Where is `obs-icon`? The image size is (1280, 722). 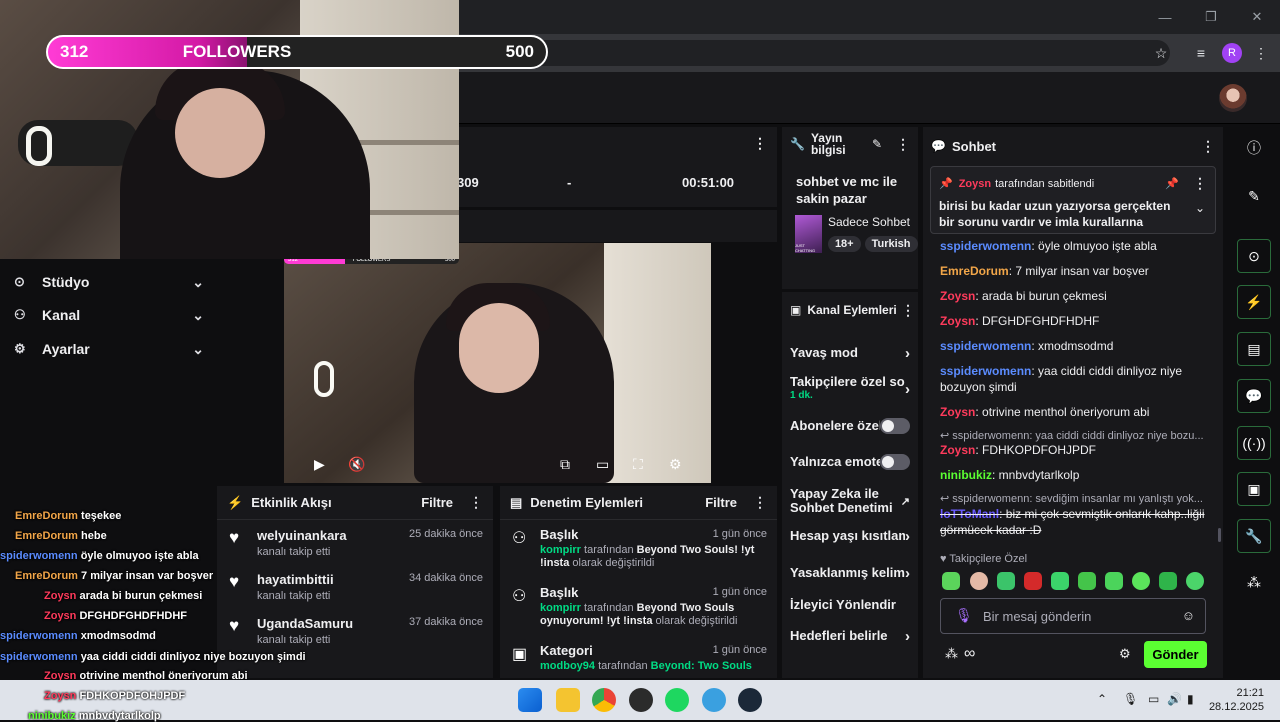 obs-icon is located at coordinates (641, 700).